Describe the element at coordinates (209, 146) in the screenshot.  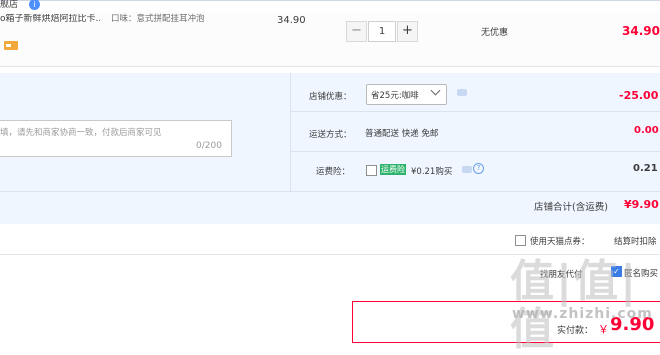
I see `memo-char-count: 0/200` at that location.